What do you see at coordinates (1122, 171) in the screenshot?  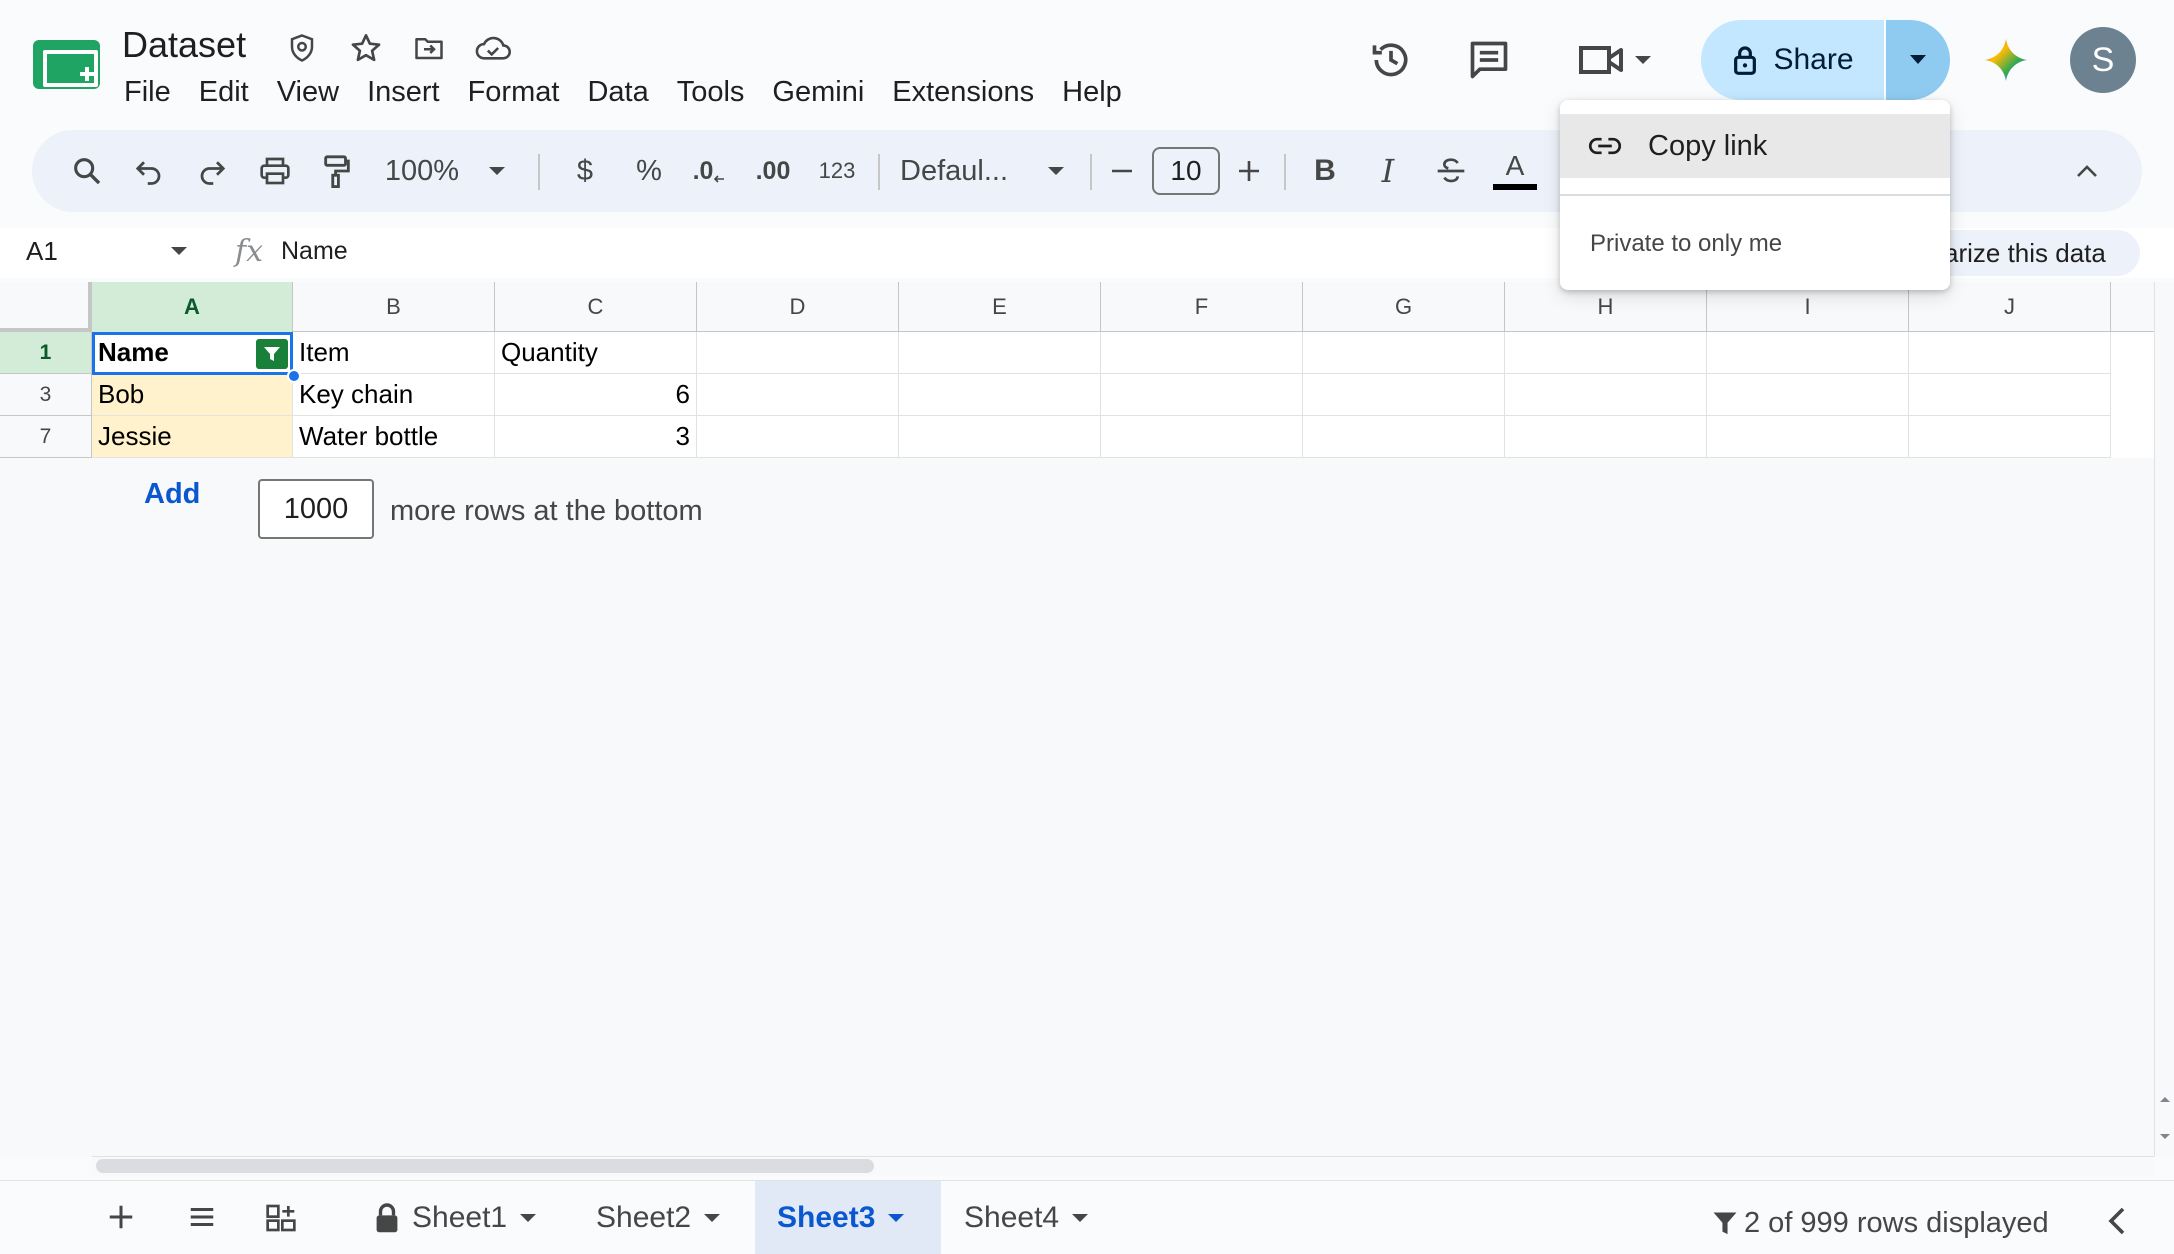 I see `decrease-font-size-icon` at bounding box center [1122, 171].